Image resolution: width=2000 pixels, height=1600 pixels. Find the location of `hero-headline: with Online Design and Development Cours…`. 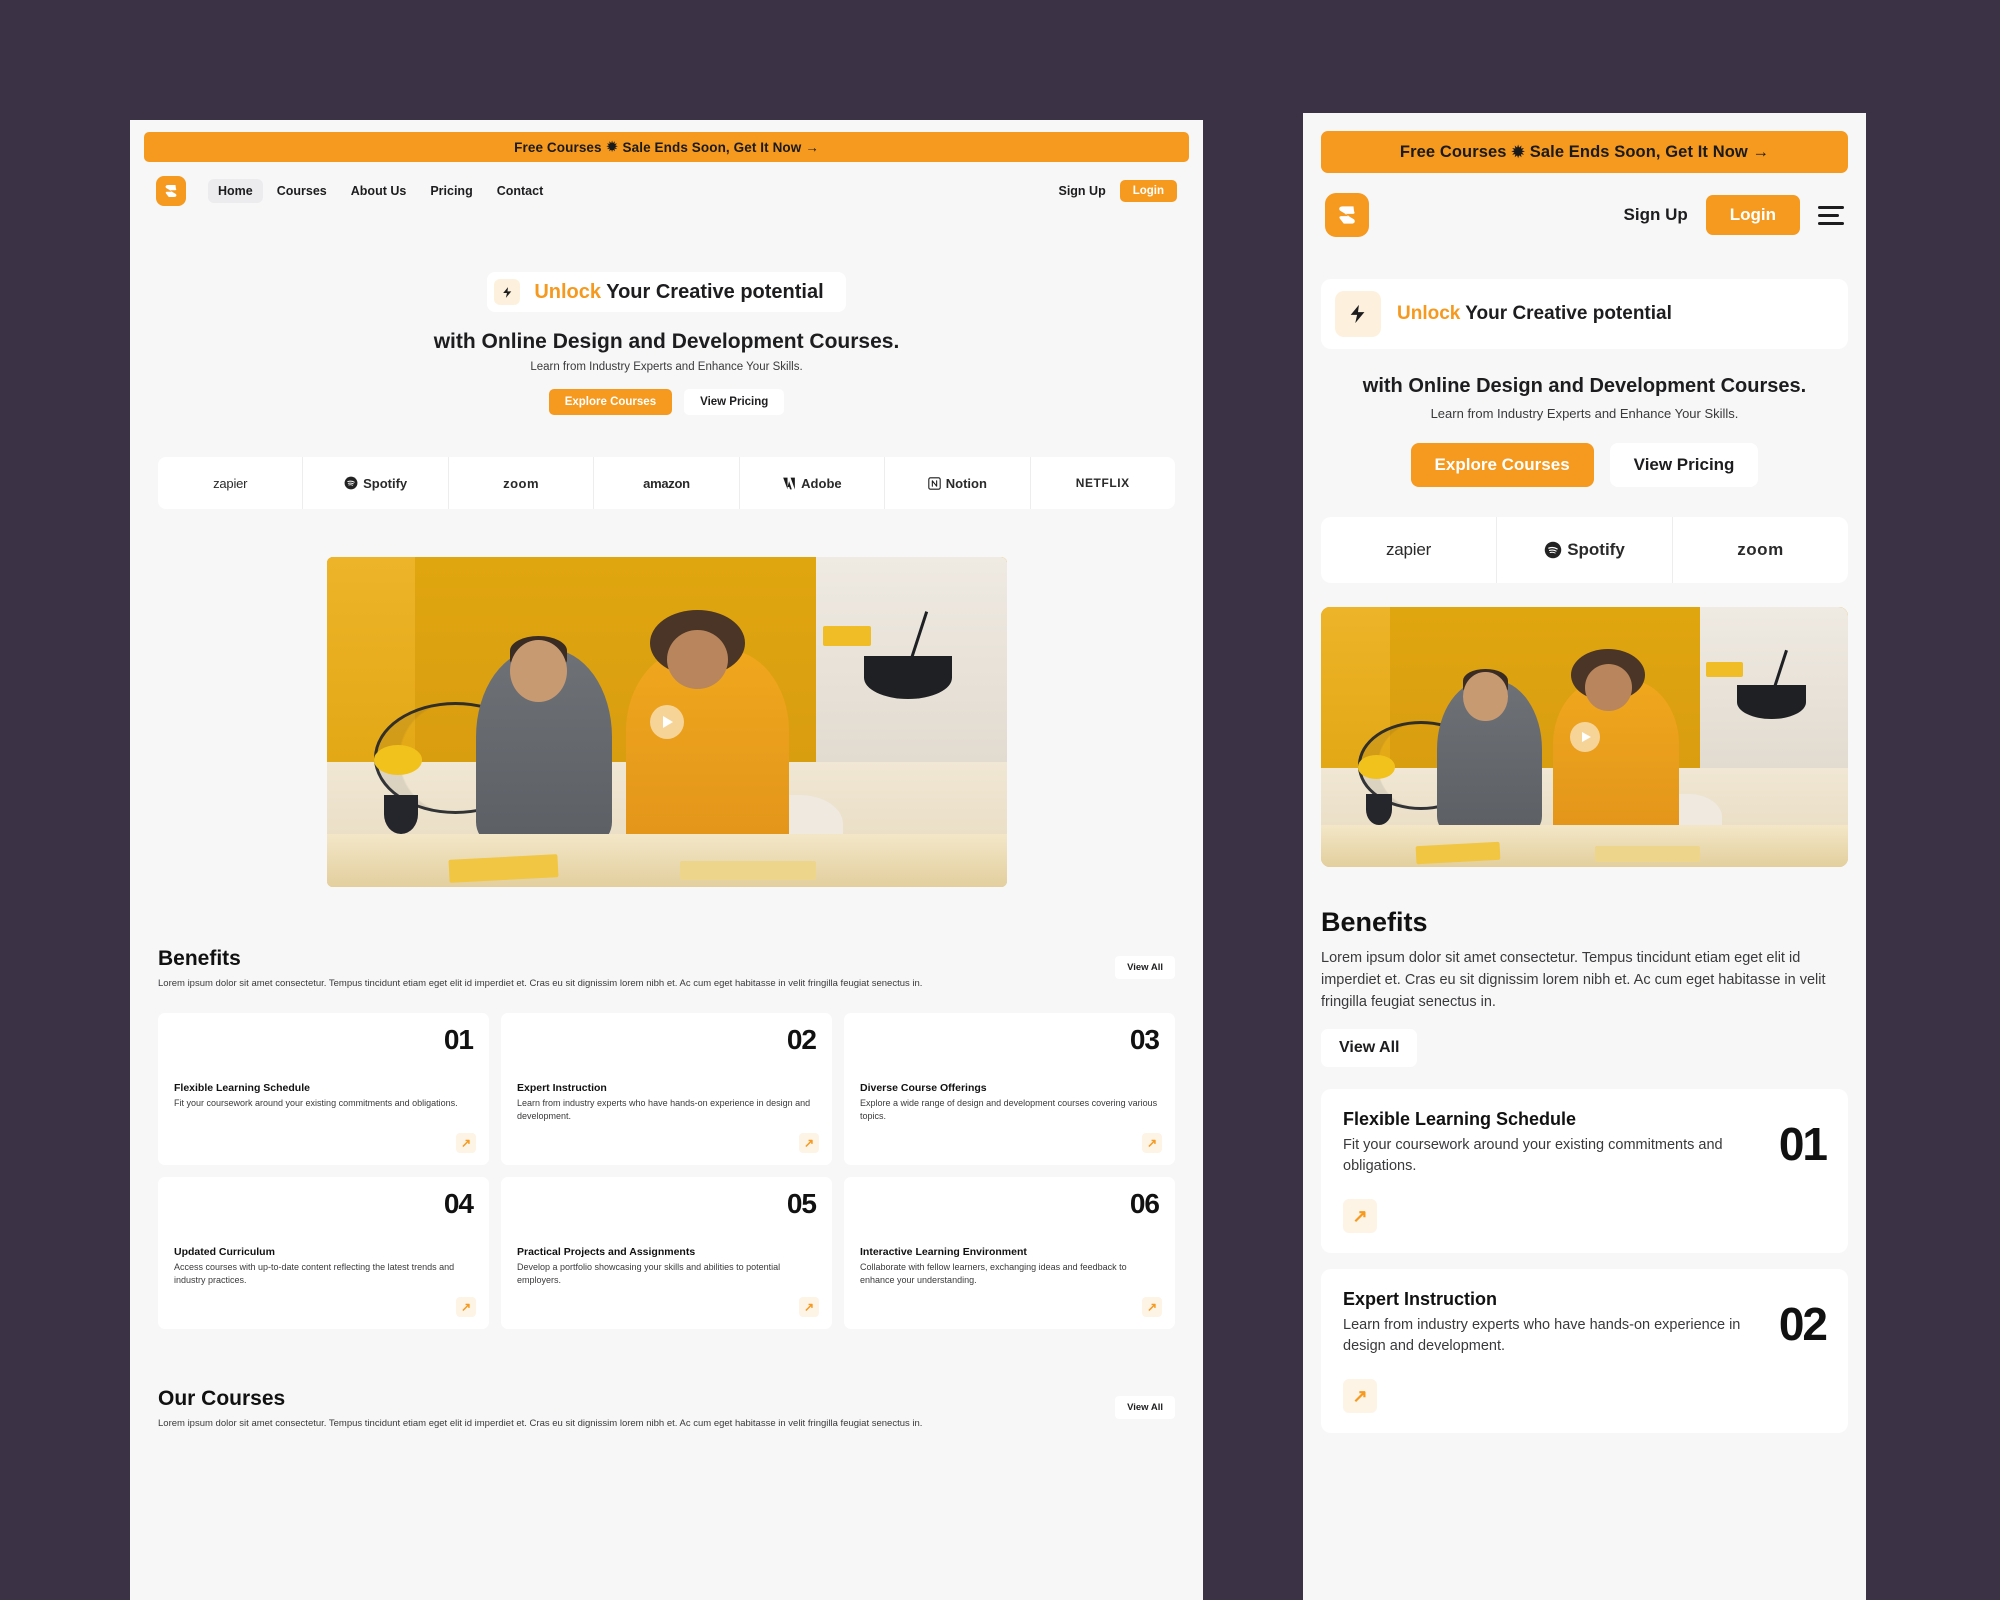

hero-headline: with Online Design and Development Cours… is located at coordinates (666, 341).